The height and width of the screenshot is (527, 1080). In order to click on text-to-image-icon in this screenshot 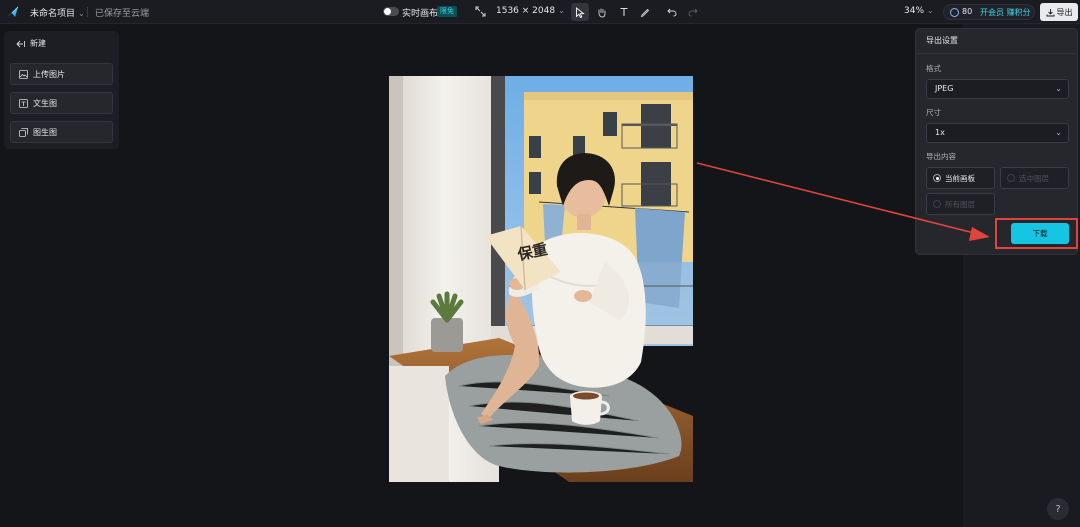, I will do `click(23, 103)`.